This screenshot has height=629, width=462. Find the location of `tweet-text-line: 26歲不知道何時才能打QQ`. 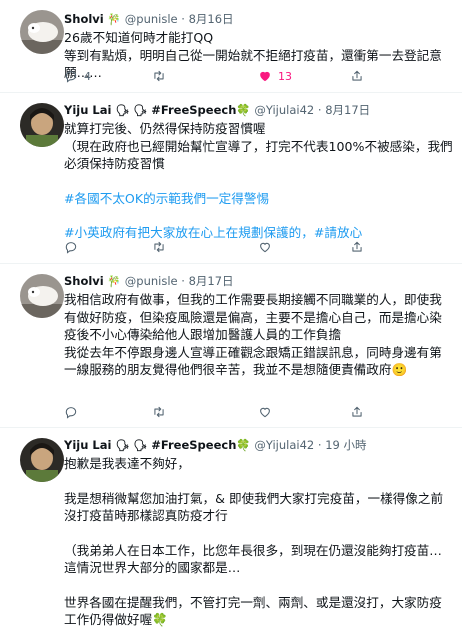

tweet-text-line: 26歲不知道何時才能打QQ is located at coordinates (139, 37).